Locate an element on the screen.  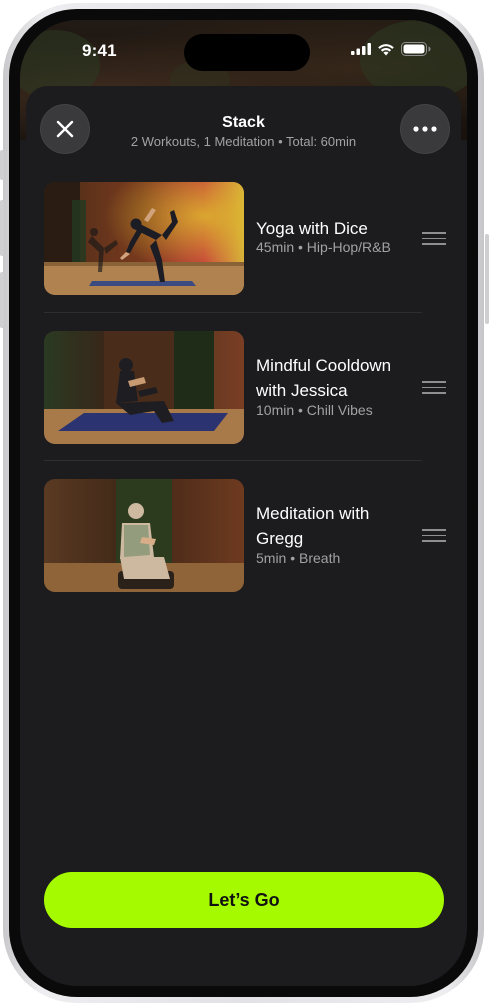
stack-summary: 2 Workouts, 1 Meditation • Total: 60min is located at coordinates (243, 141).